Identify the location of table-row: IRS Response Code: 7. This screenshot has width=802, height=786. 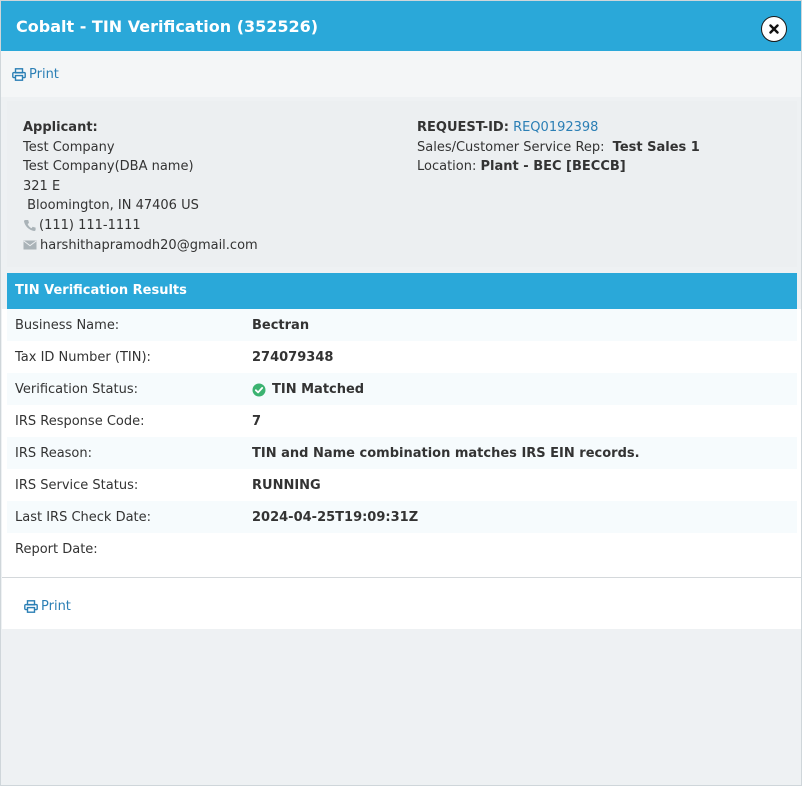
(402, 421).